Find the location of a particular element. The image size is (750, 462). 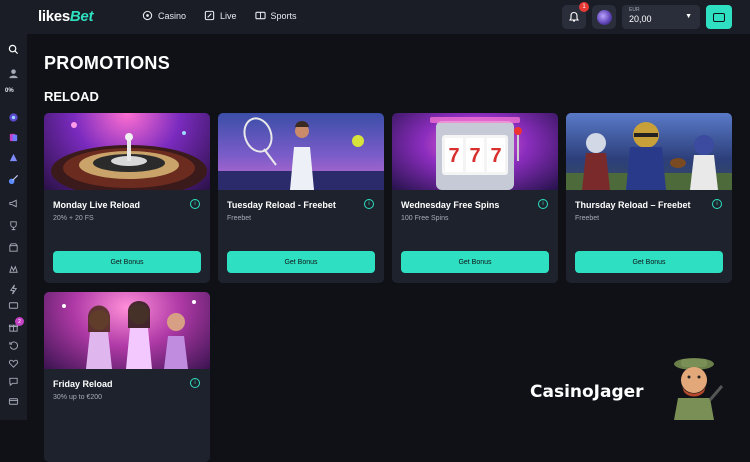

sidebar-item-vip is located at coordinates (13, 269).